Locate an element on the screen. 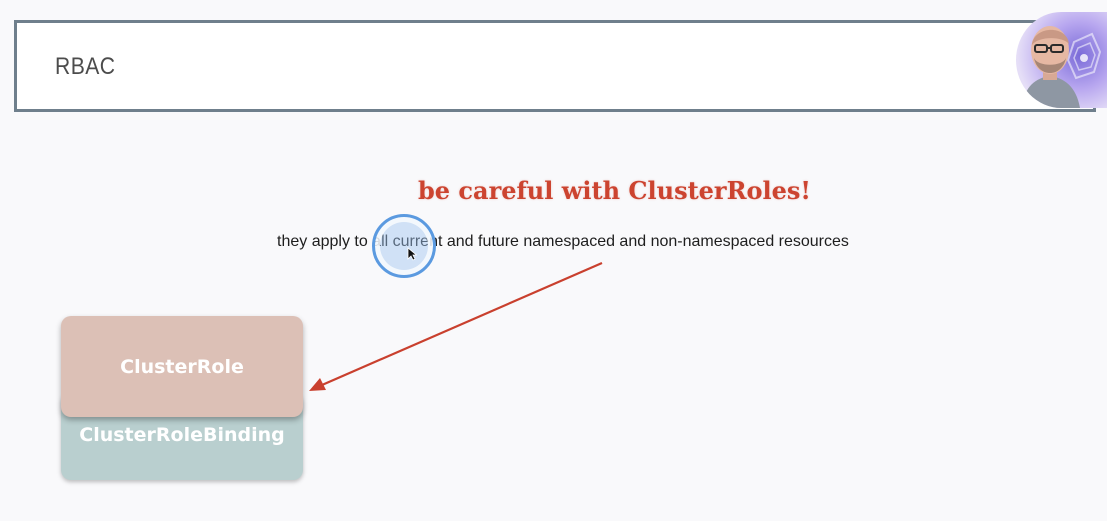 The height and width of the screenshot is (521, 1107). presenter-webcam is located at coordinates (1061, 60).